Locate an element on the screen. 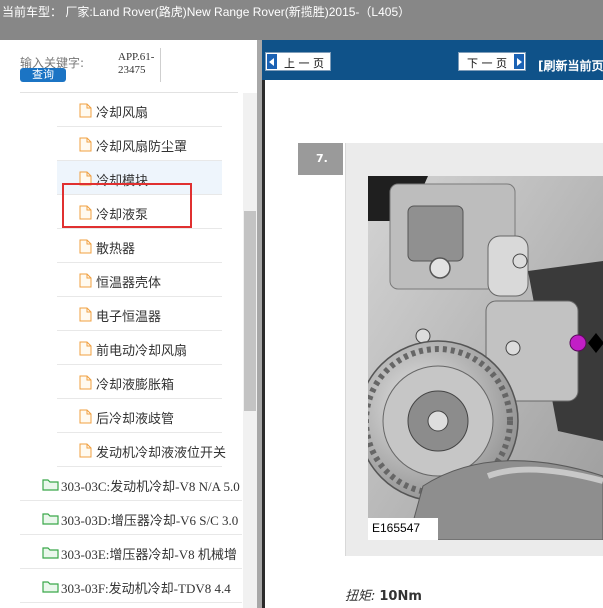  tree-item-front-electric-fan: 前电动冷却风扇 is located at coordinates (139, 348).